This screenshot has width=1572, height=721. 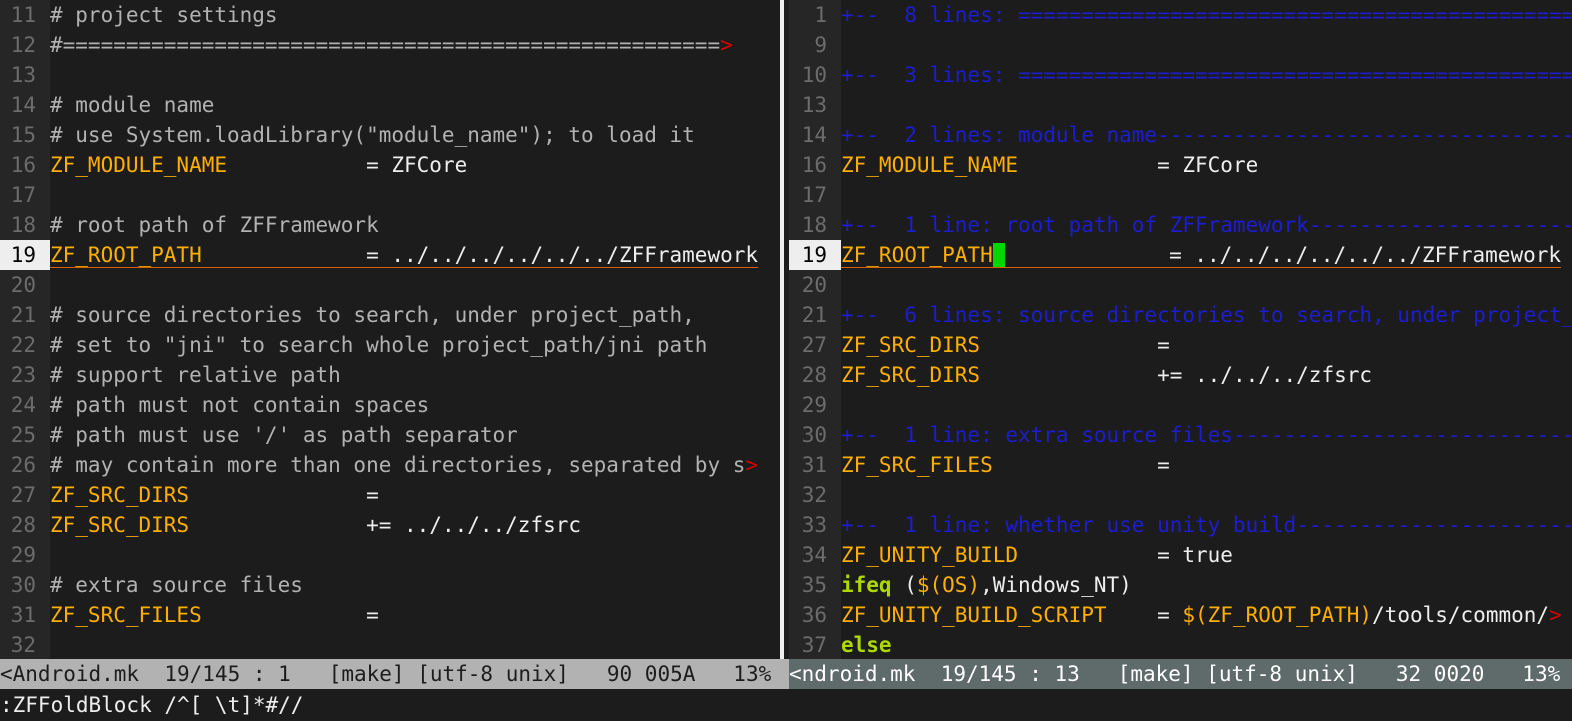 What do you see at coordinates (1180, 644) in the screenshot?
I see `code-line: 37 else` at bounding box center [1180, 644].